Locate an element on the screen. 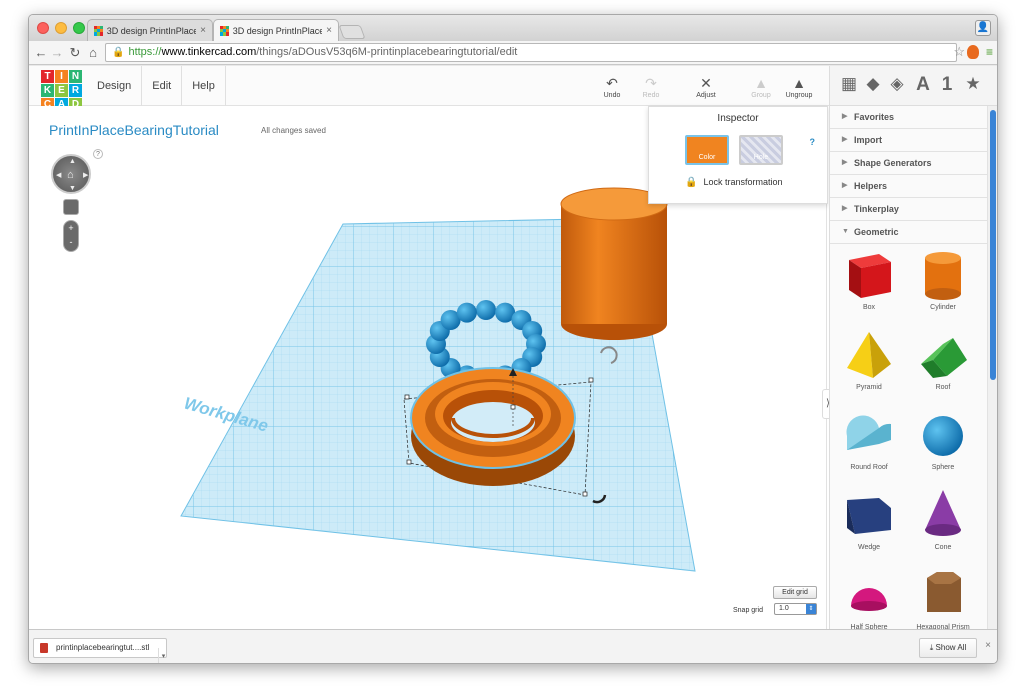 This screenshot has width=1024, height=700. letter-a-icon: A is located at coordinates (923, 85).